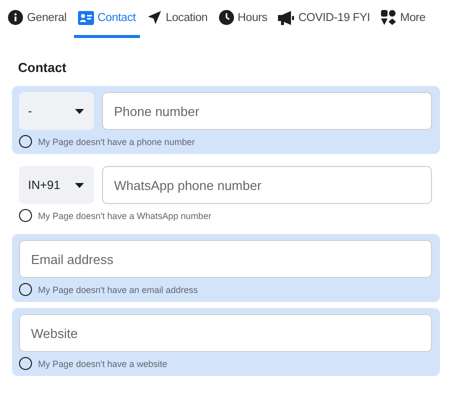 This screenshot has width=450, height=414. I want to click on tab: Contact, so click(107, 19).